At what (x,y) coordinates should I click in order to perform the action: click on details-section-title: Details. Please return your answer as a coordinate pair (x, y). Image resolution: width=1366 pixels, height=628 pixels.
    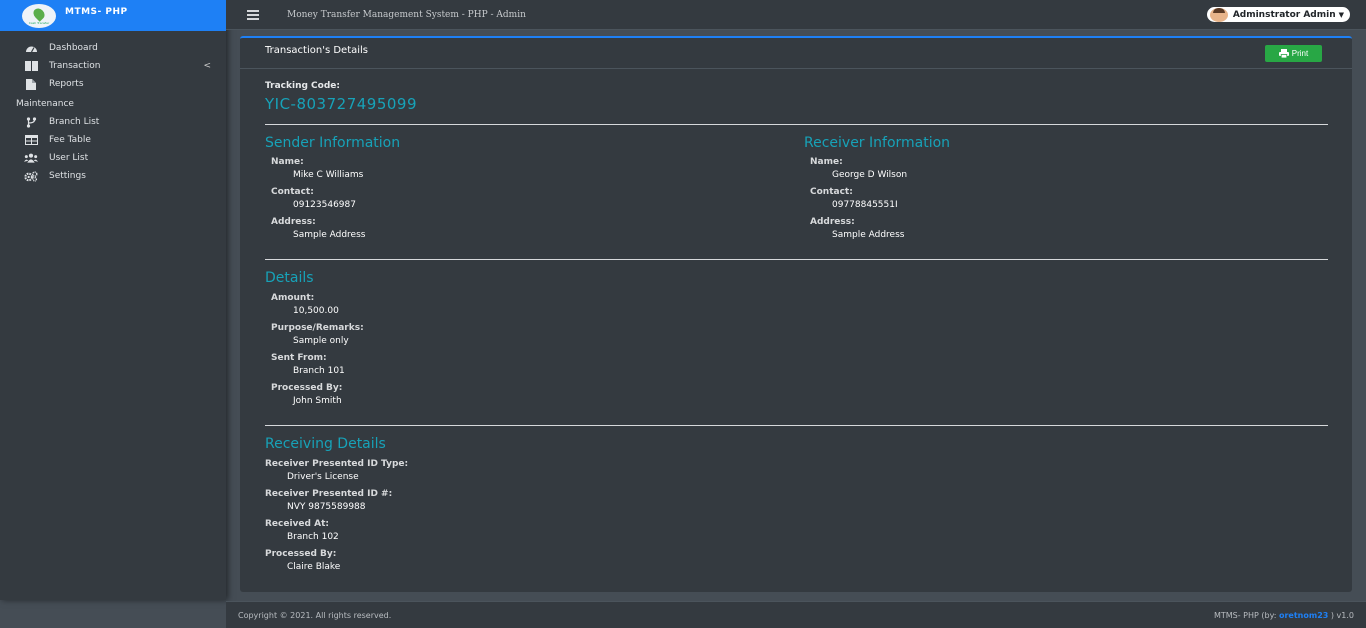
    Looking at the image, I should click on (289, 278).